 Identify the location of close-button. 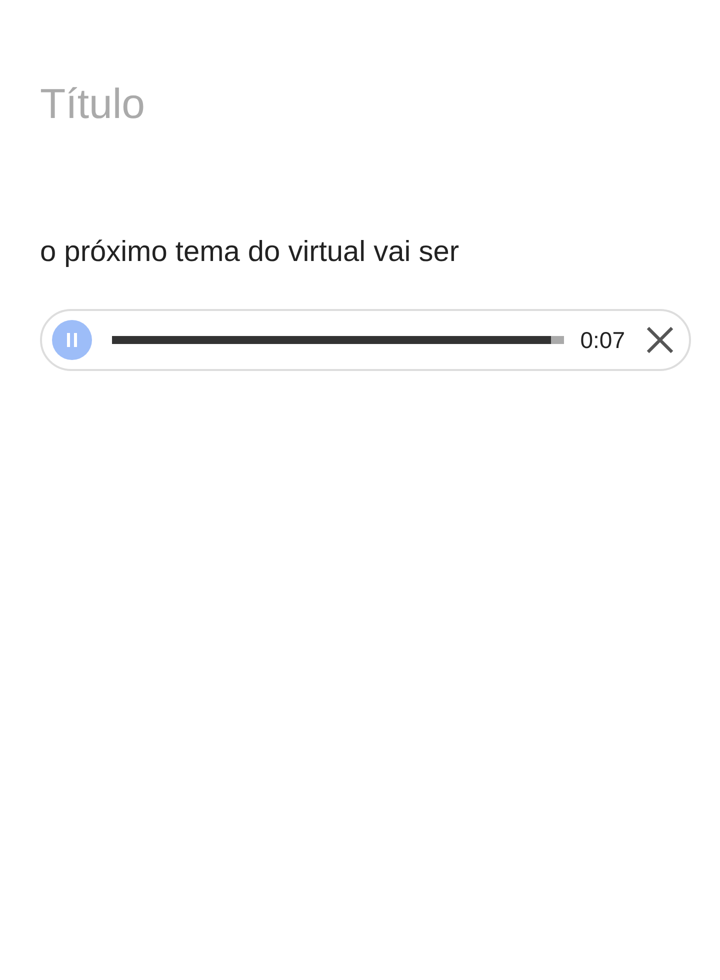
(660, 340).